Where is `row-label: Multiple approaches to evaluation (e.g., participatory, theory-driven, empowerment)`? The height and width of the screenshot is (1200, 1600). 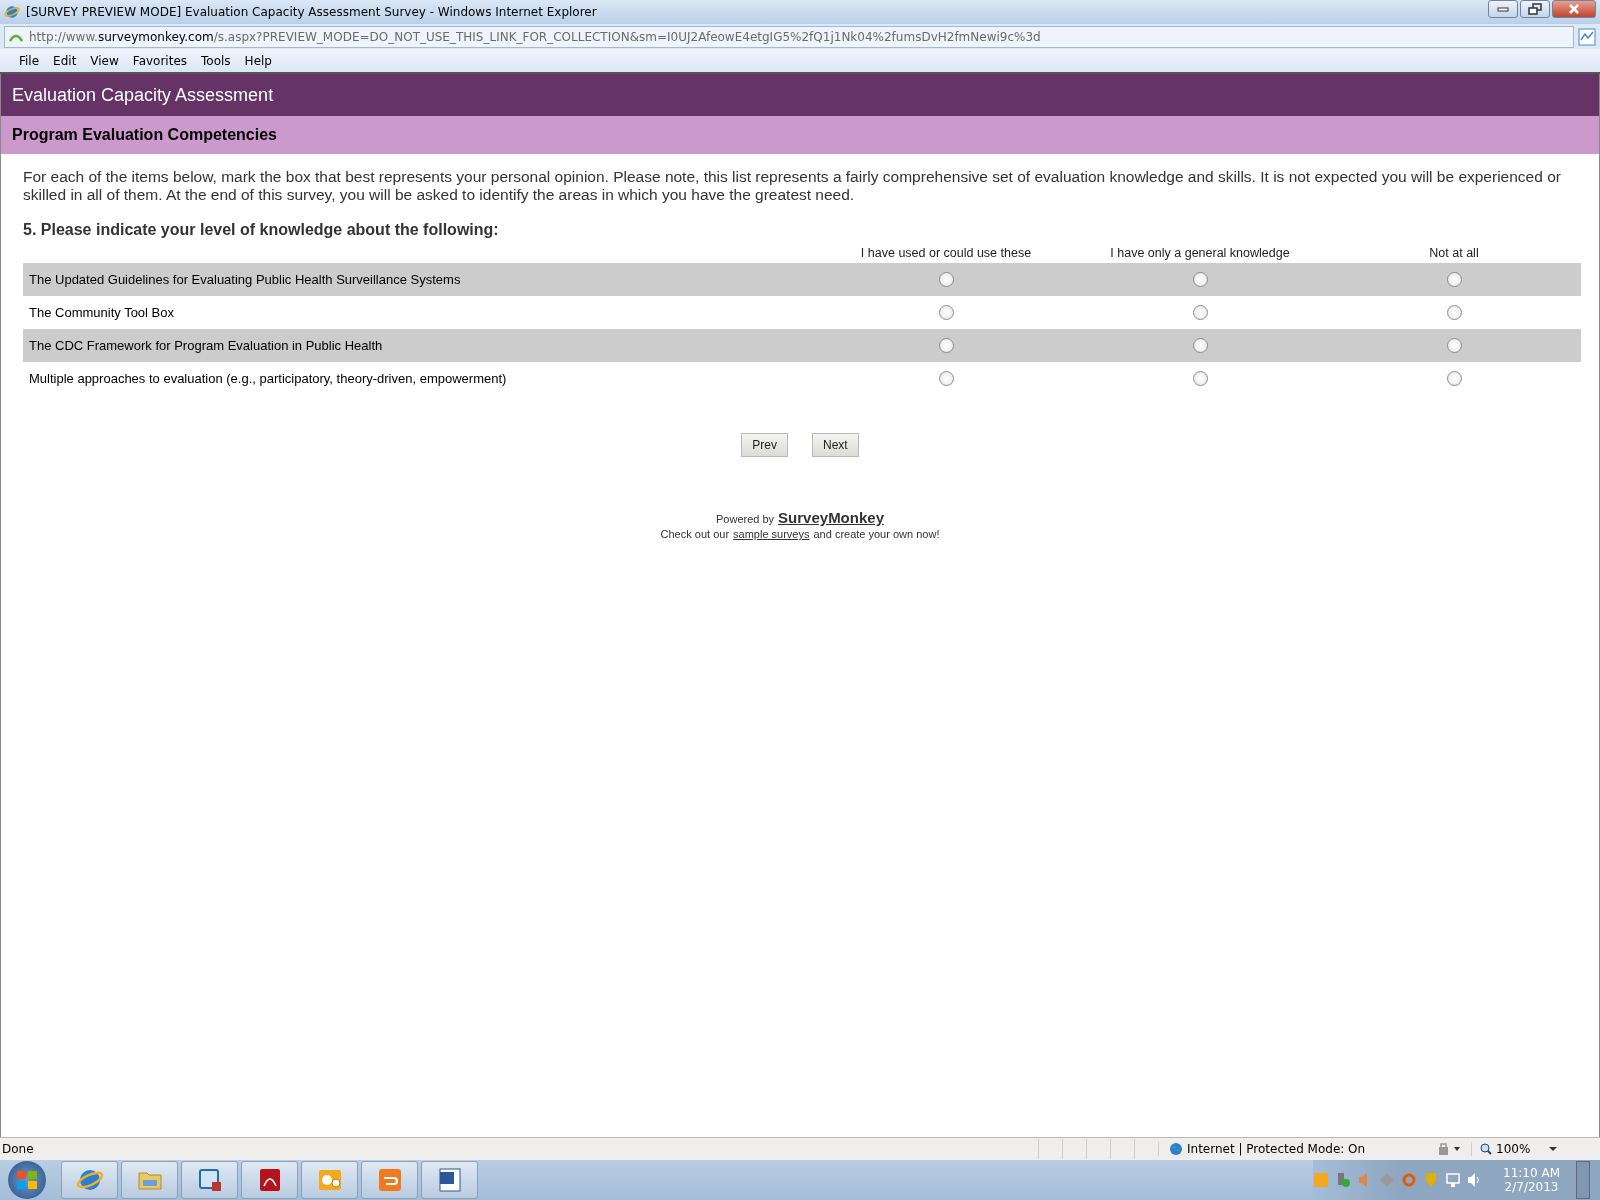 row-label: Multiple approaches to evaluation (e.g., participatory, theory-driven, empowerment) is located at coordinates (268, 379).